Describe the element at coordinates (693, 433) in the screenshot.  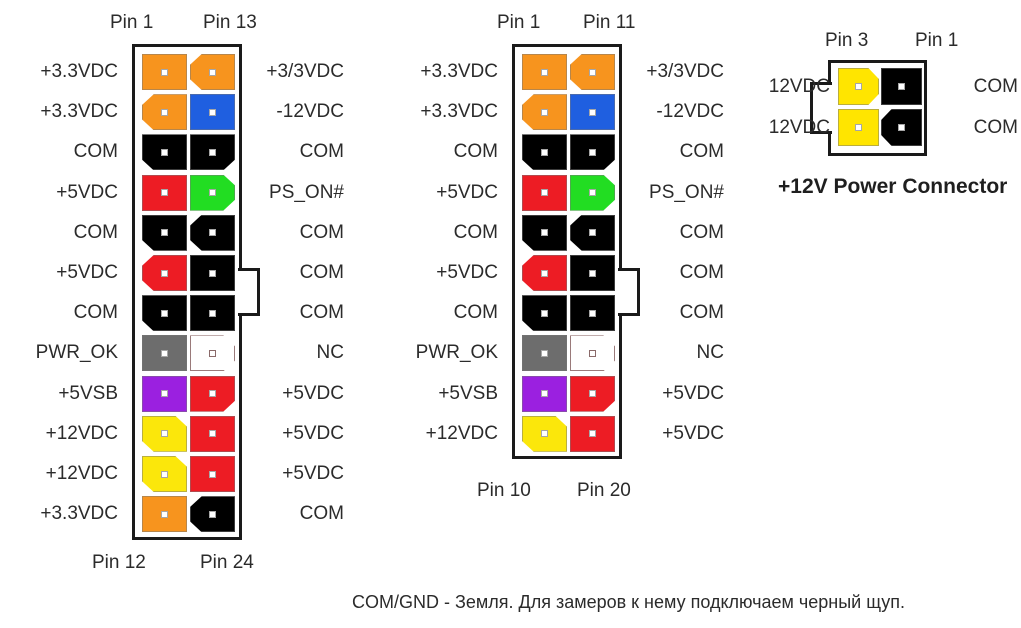
I see `pin-label-20-right-10: +5VDC` at that location.